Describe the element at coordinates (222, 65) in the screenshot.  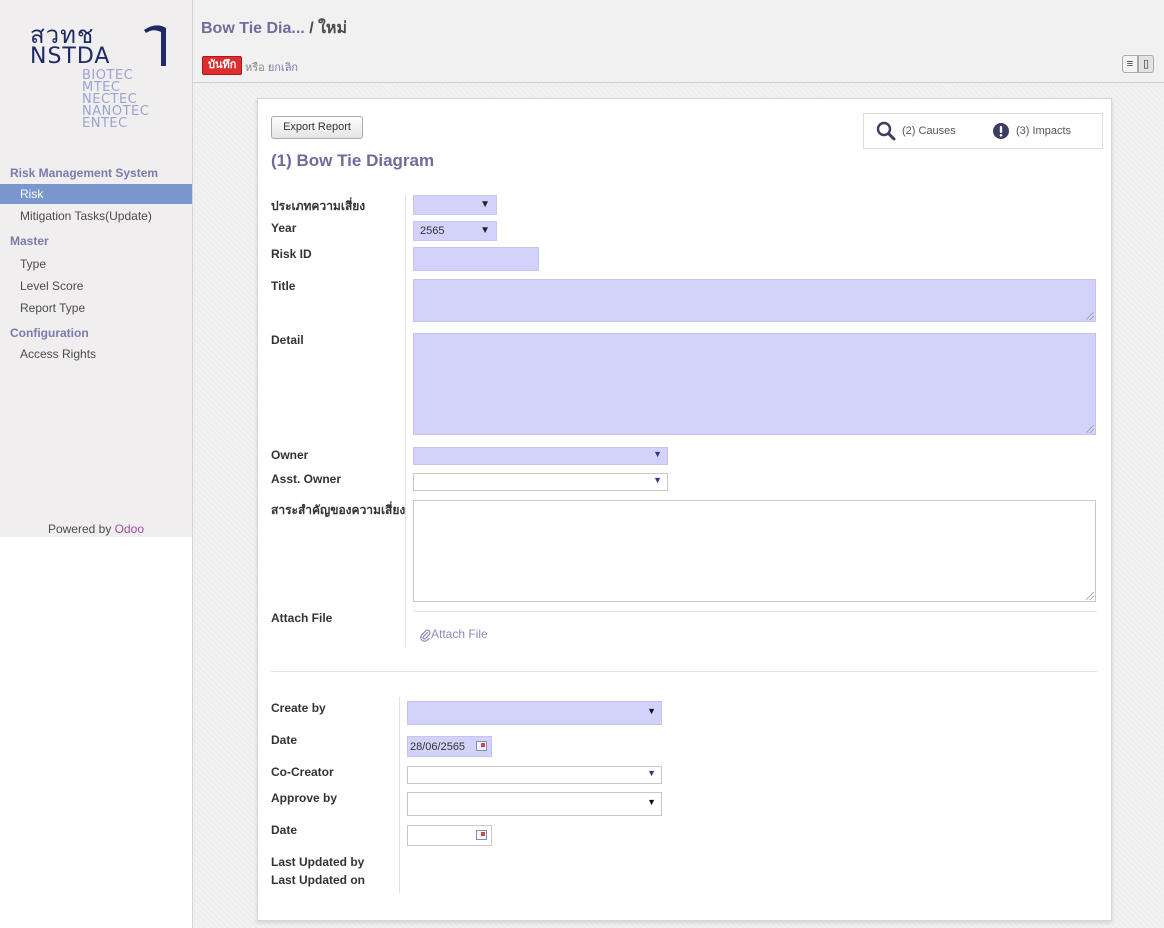
I see `save-button: บันทึก` at that location.